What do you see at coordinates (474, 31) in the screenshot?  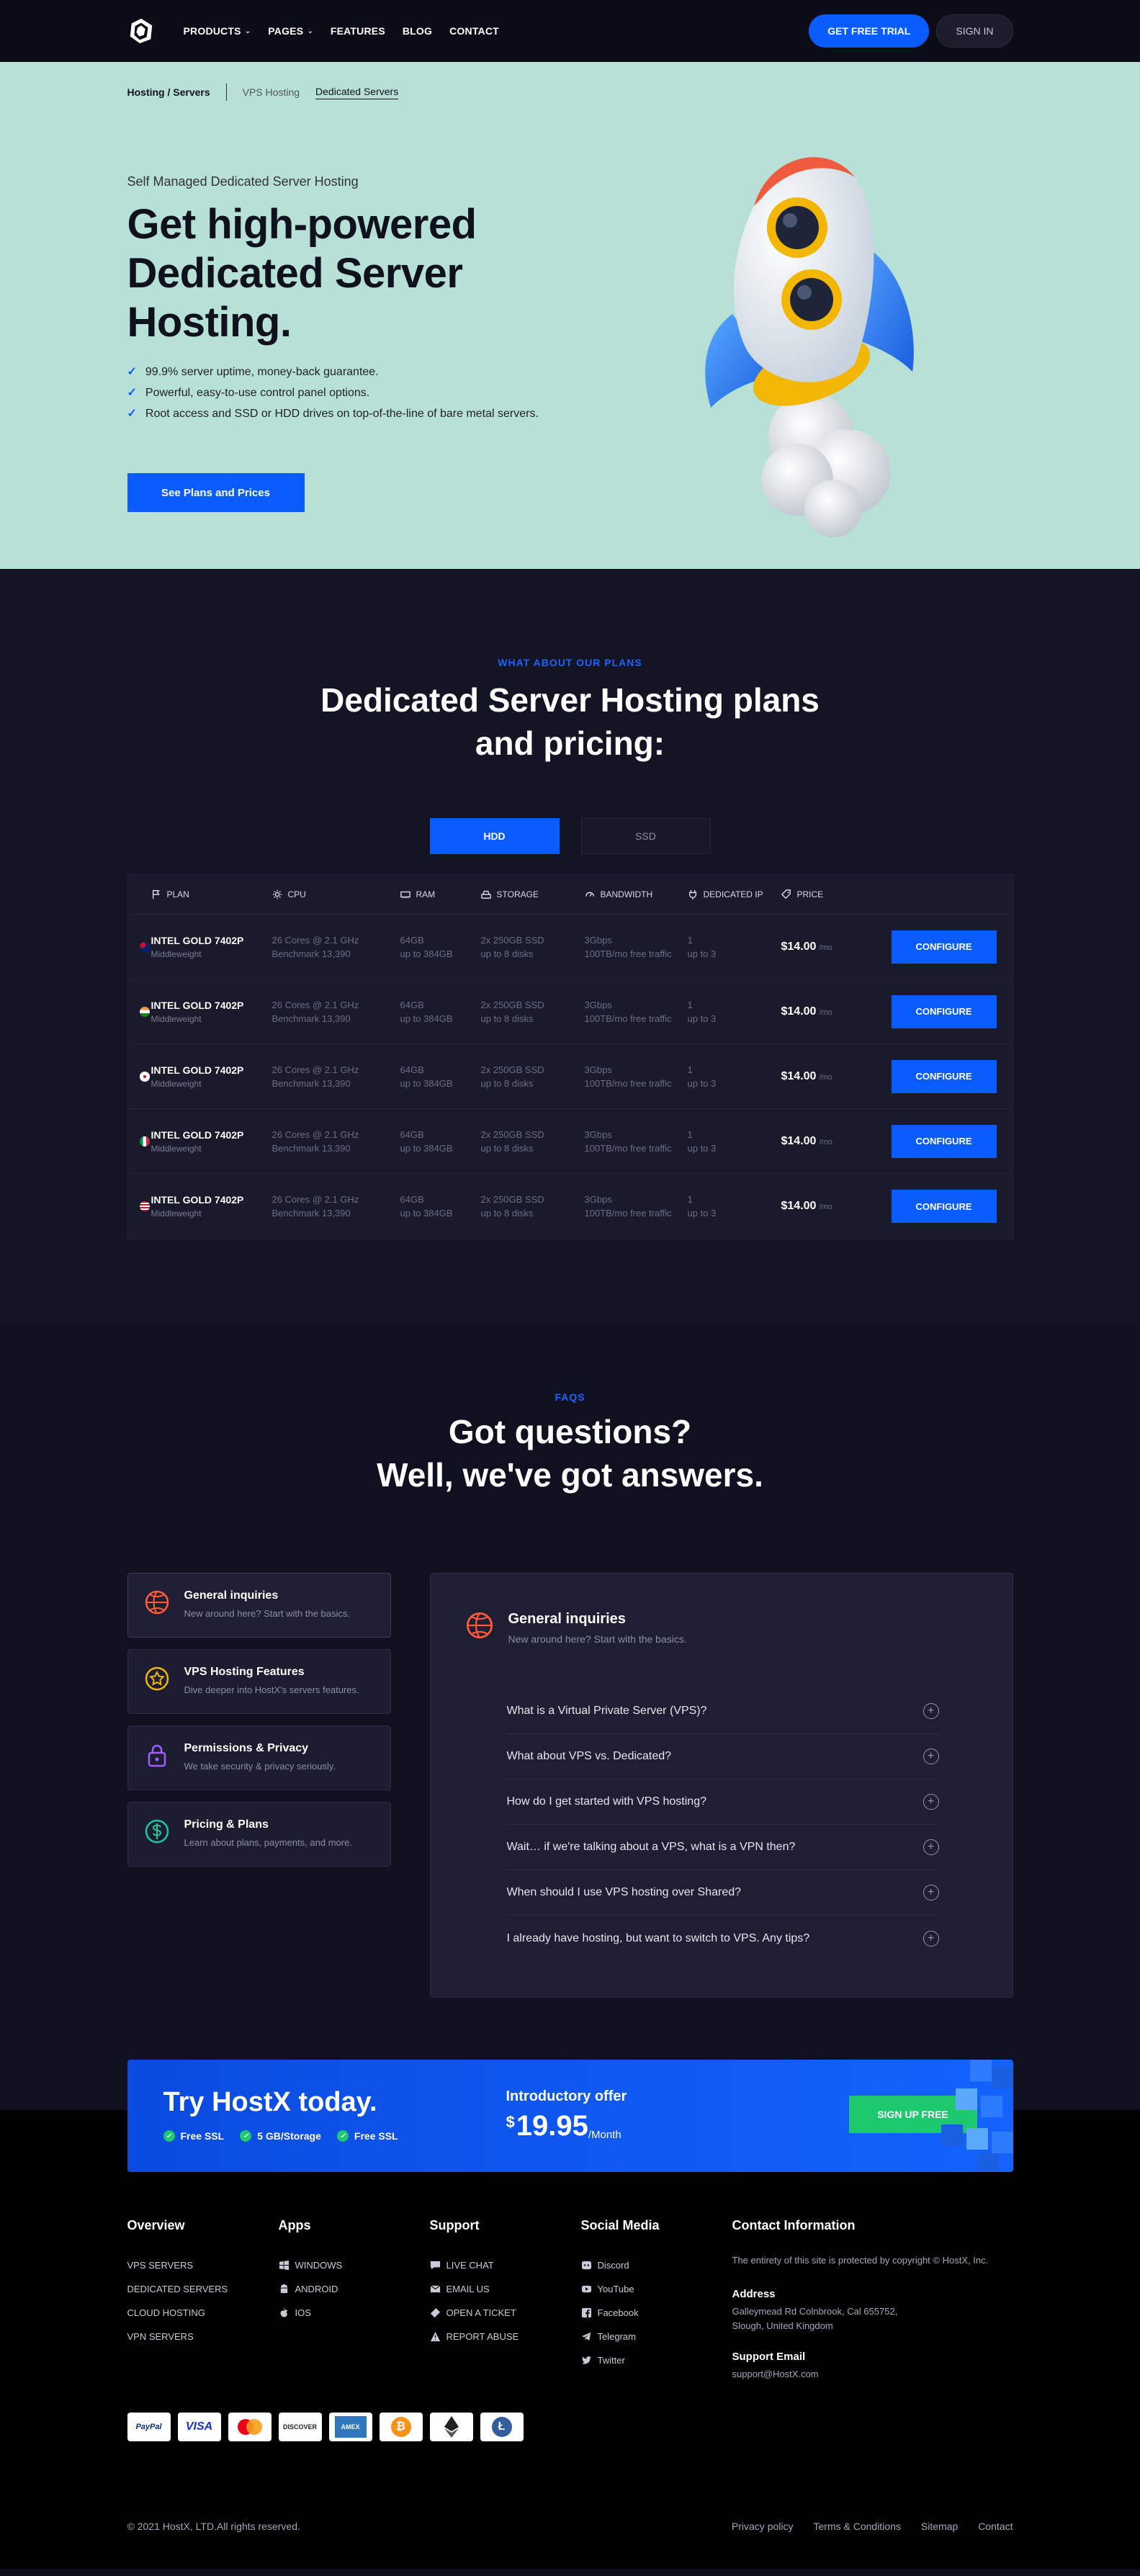 I see `nav-contact: CONTACT` at bounding box center [474, 31].